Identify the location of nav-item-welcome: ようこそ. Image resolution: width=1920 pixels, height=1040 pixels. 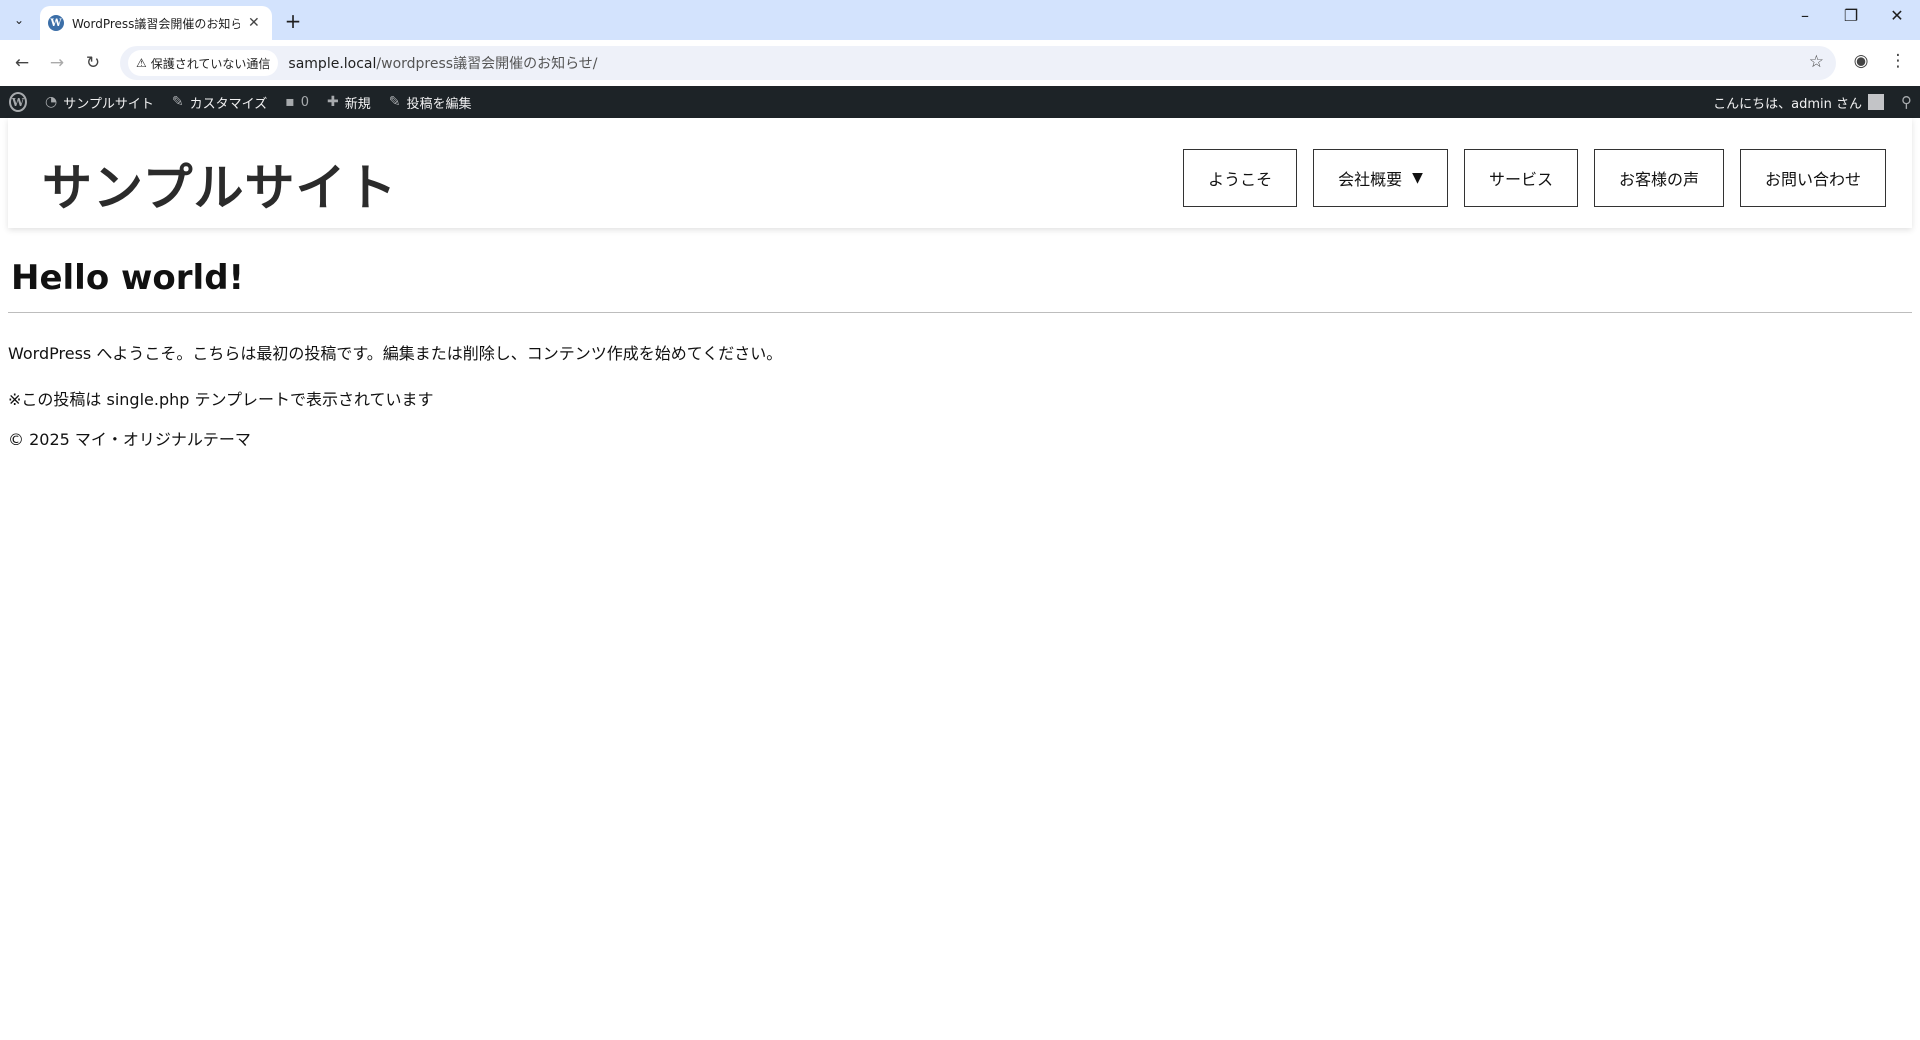
(1240, 178).